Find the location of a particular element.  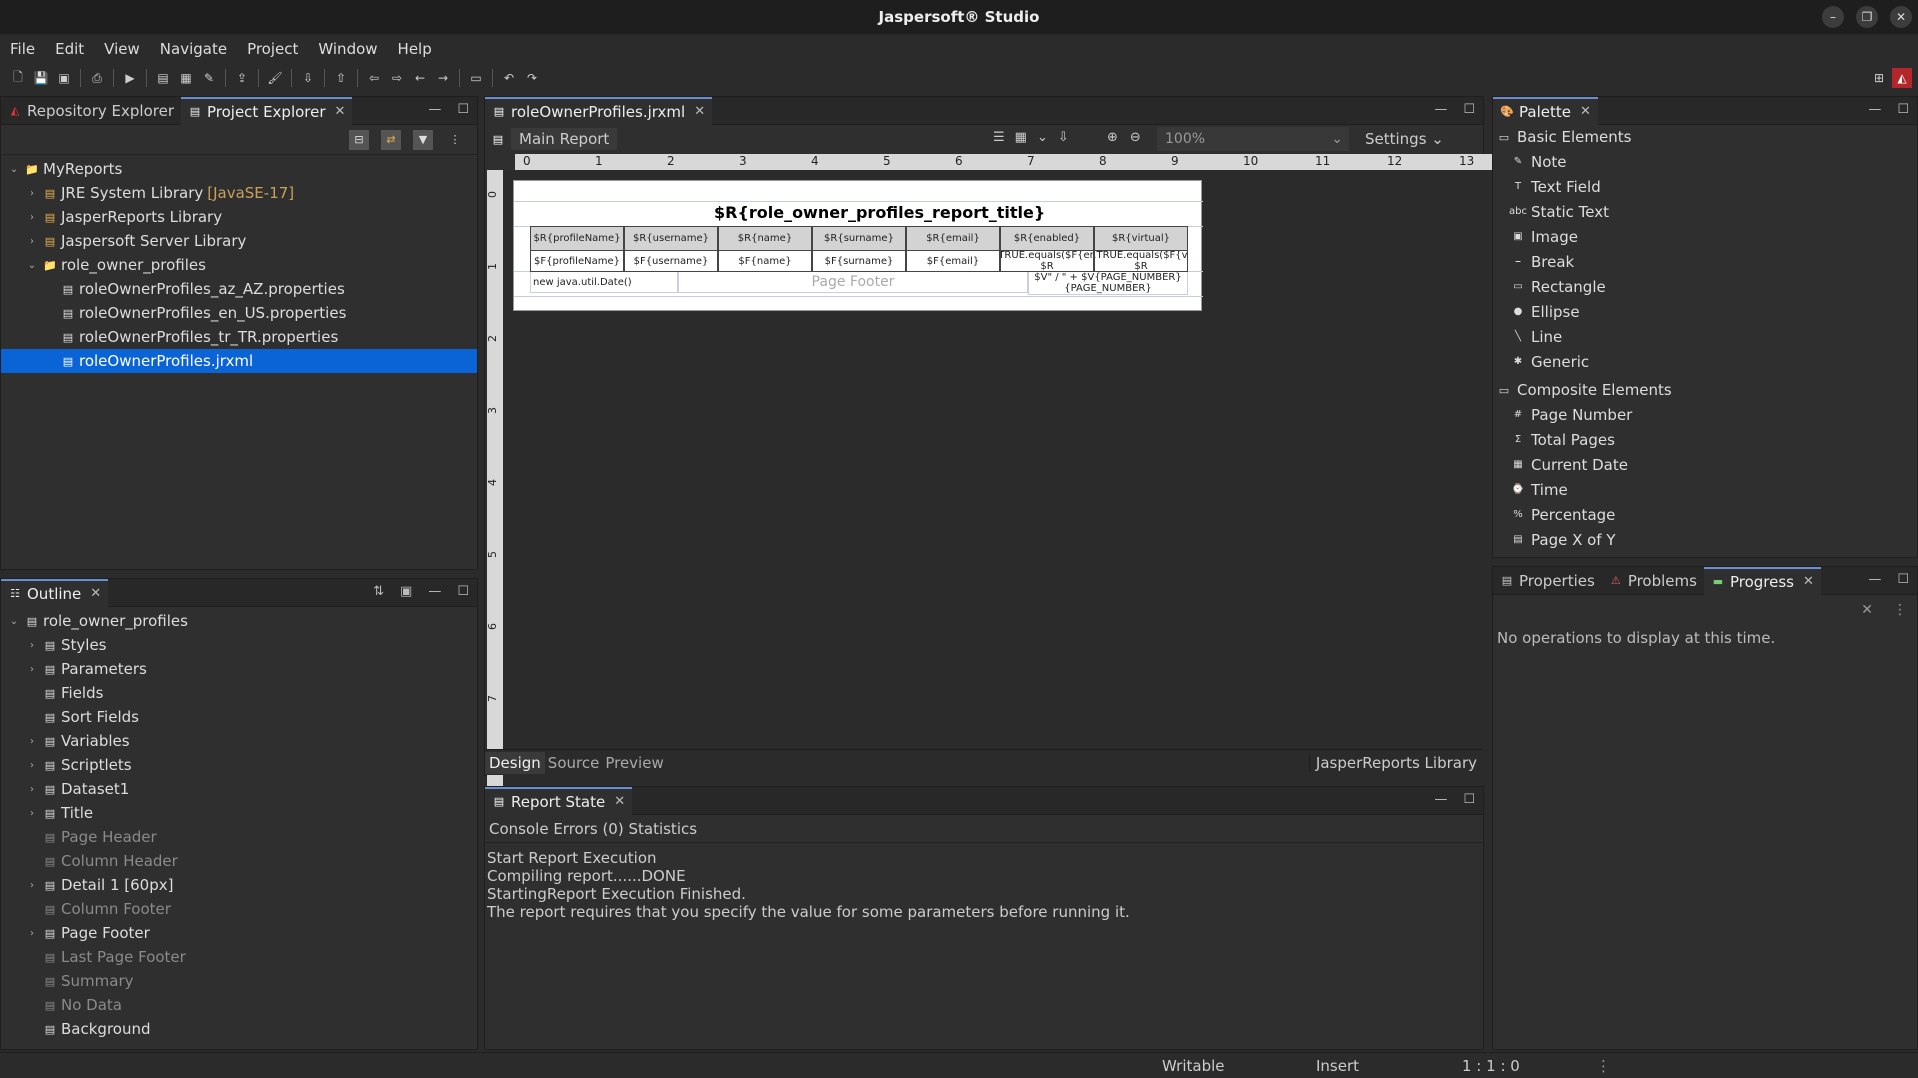

tree-item: ▤ roleOwnerProfiles.jrxml is located at coordinates (239, 361).